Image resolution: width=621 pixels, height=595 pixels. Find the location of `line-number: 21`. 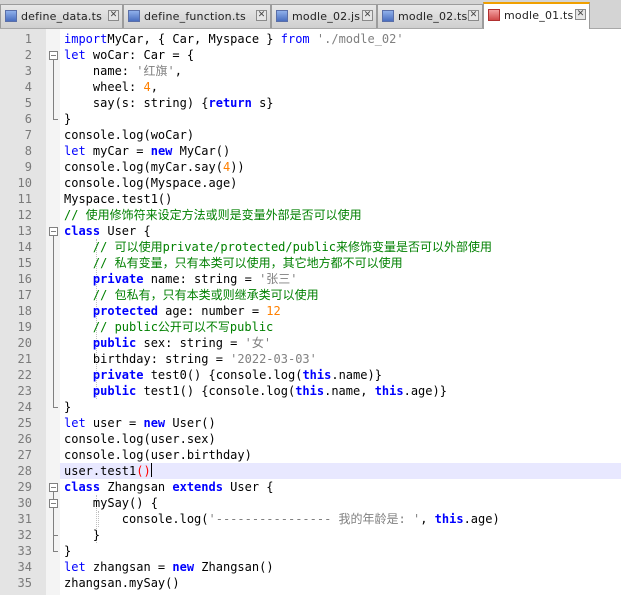

line-number: 21 is located at coordinates (24, 359).